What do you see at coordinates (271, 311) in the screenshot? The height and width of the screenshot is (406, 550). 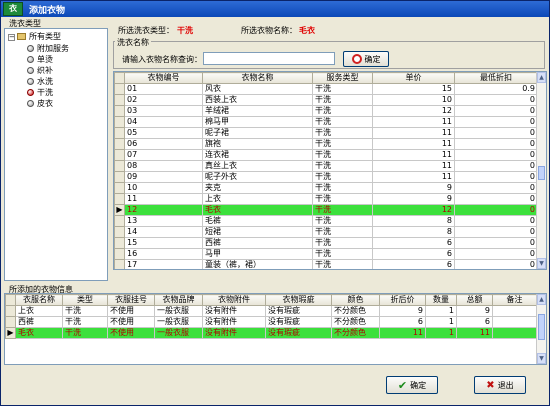 I see `table-row: 上衣 干洗 不使用 一般衣服 没有附件 没有瑕疵 不分颜色 9 1 9` at bounding box center [271, 311].